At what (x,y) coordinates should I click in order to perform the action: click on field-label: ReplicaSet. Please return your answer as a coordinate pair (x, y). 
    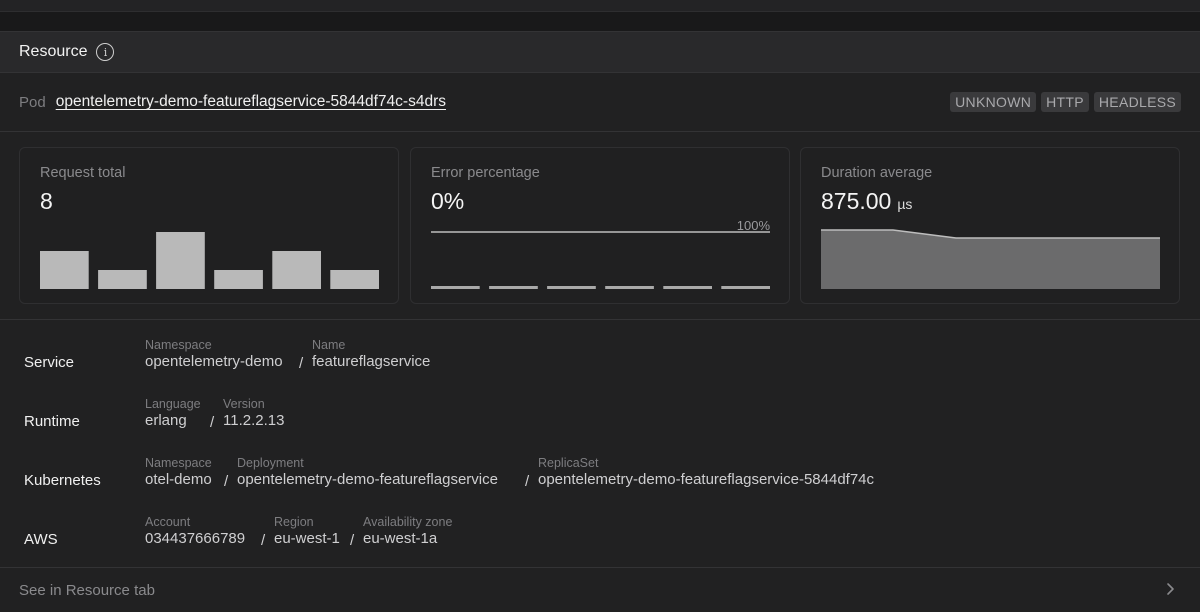
    Looking at the image, I should click on (568, 463).